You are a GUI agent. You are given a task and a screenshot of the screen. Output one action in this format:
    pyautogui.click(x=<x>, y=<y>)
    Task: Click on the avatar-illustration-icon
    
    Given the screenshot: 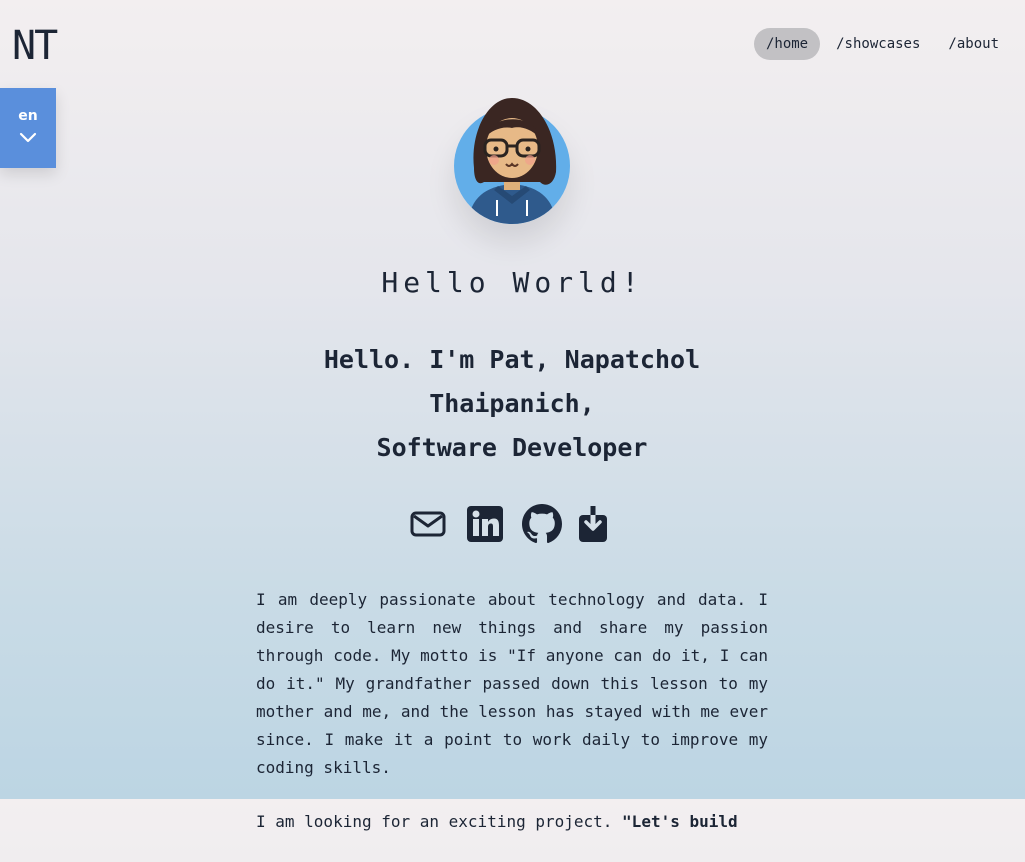 What is the action you would take?
    pyautogui.click(x=512, y=161)
    